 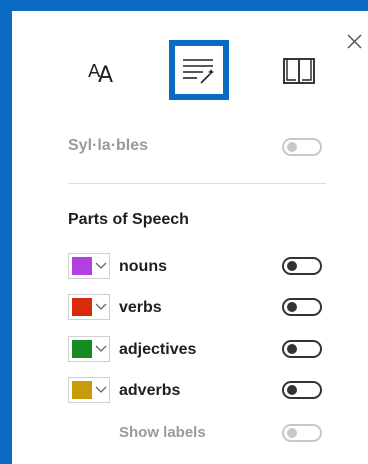 I want to click on syllables-label: Syl·la·bles, so click(x=108, y=145).